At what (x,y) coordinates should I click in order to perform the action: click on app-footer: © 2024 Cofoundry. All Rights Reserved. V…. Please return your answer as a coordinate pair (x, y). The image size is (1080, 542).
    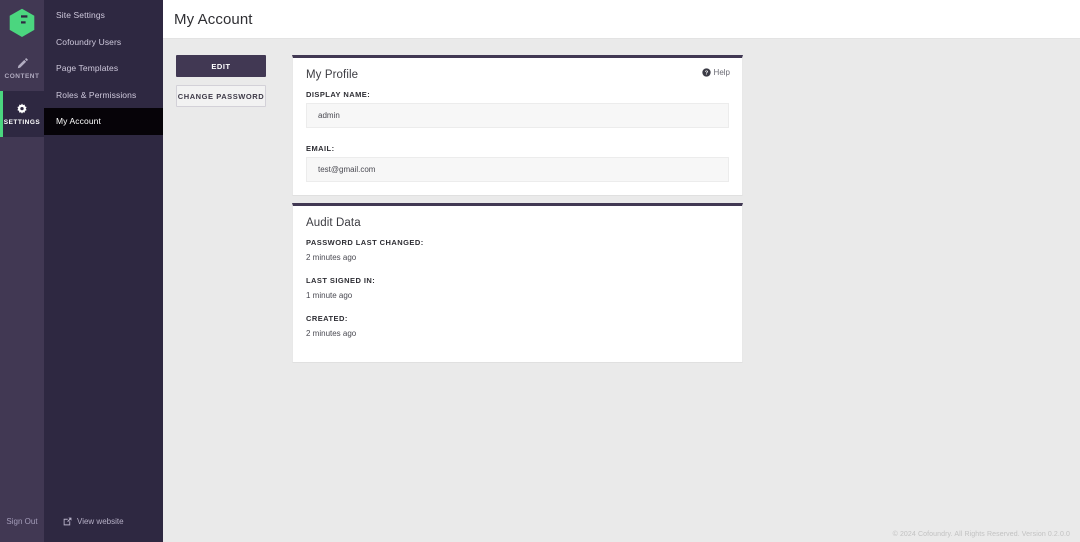
    Looking at the image, I should click on (621, 534).